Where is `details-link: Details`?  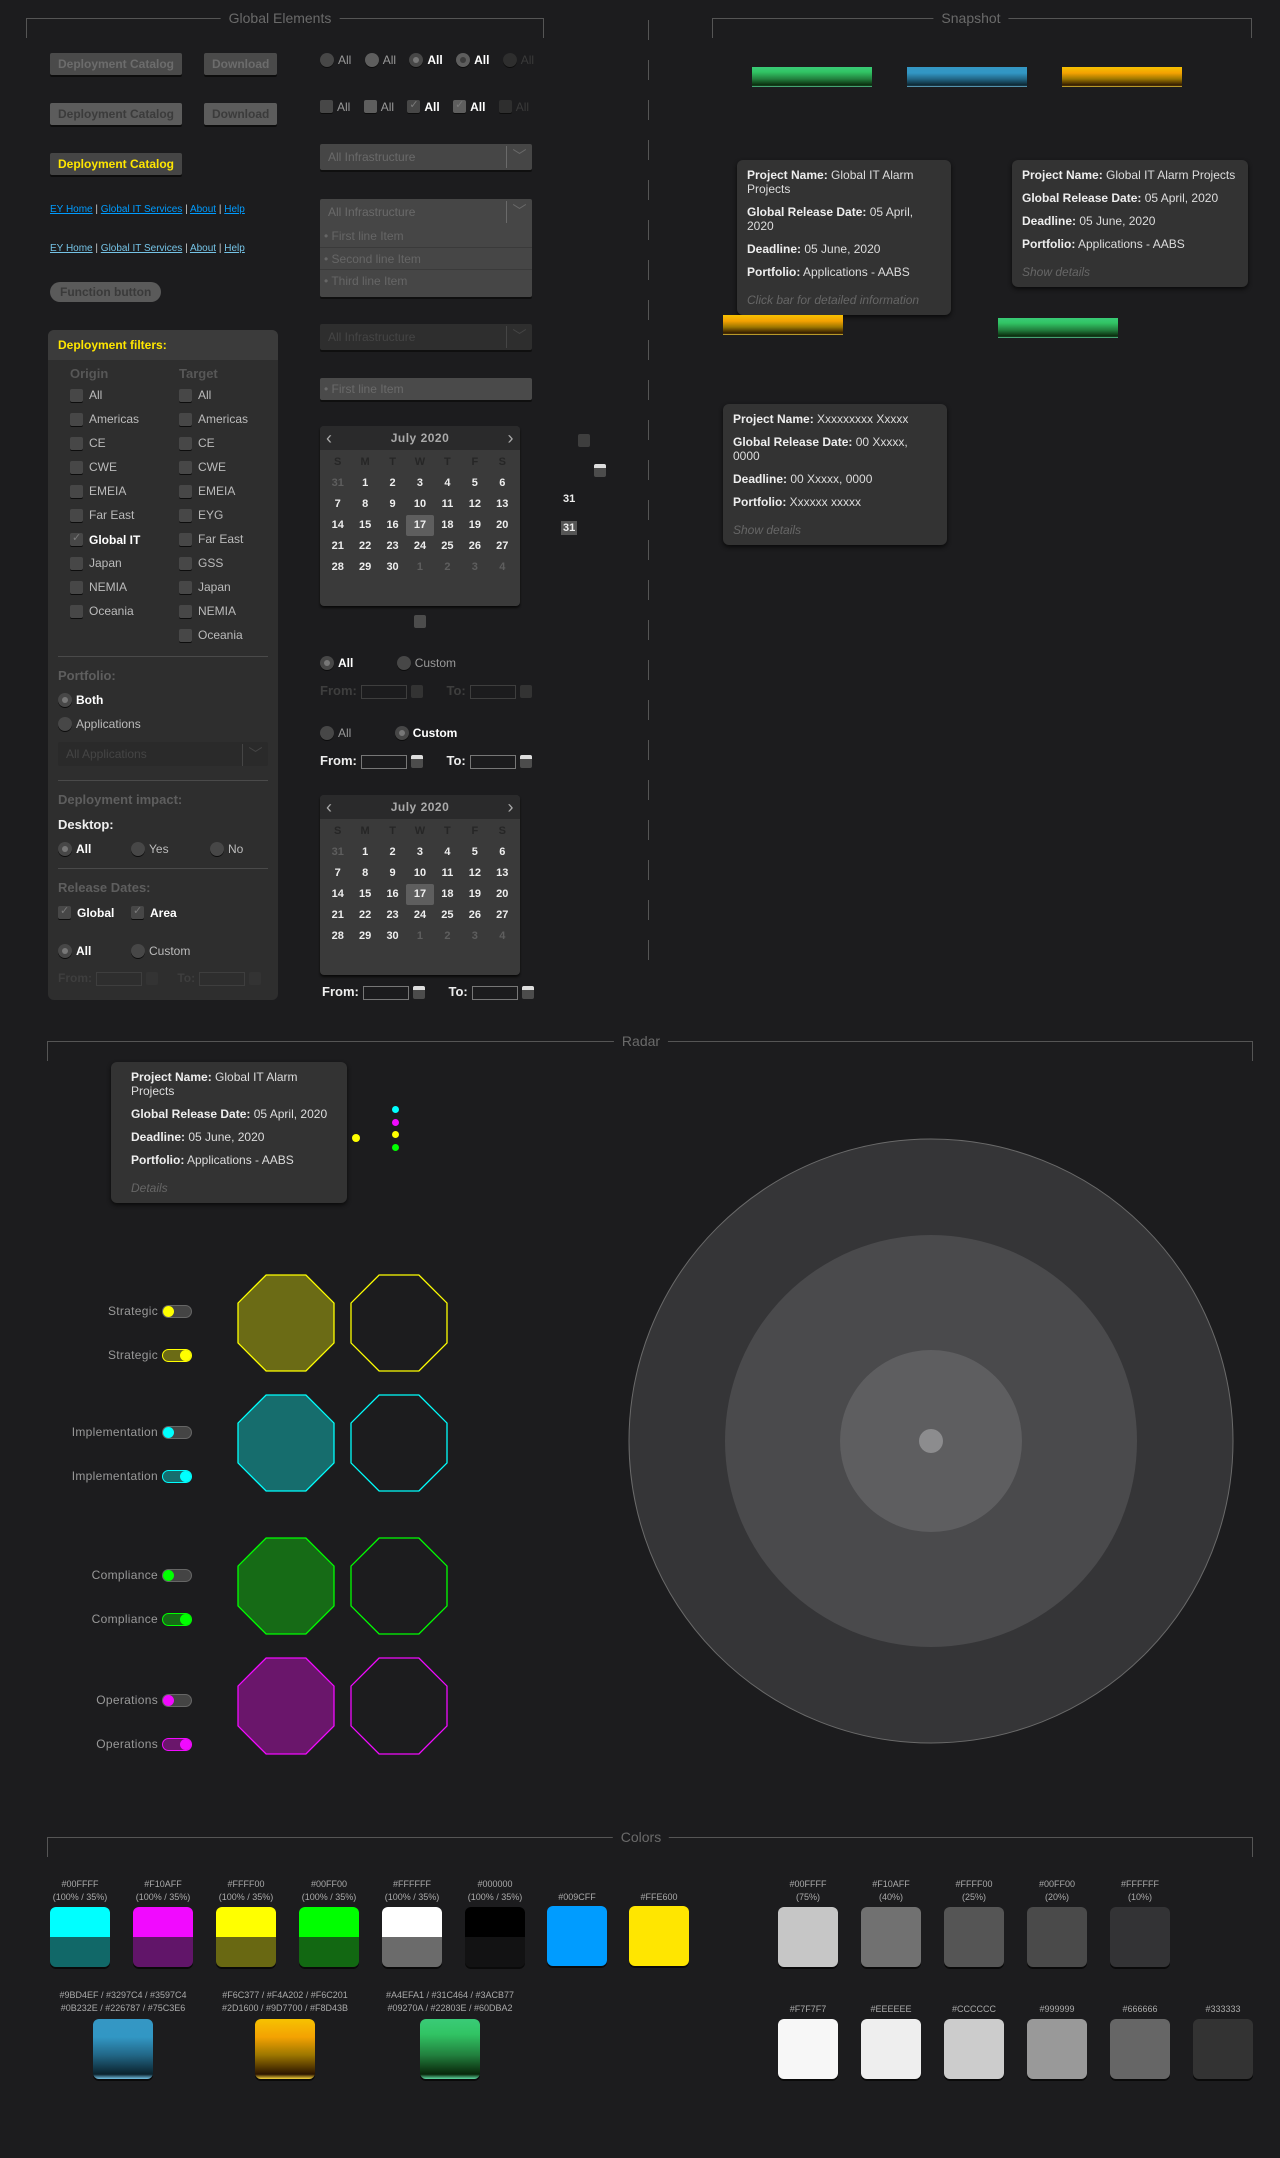
details-link: Details is located at coordinates (234, 1188).